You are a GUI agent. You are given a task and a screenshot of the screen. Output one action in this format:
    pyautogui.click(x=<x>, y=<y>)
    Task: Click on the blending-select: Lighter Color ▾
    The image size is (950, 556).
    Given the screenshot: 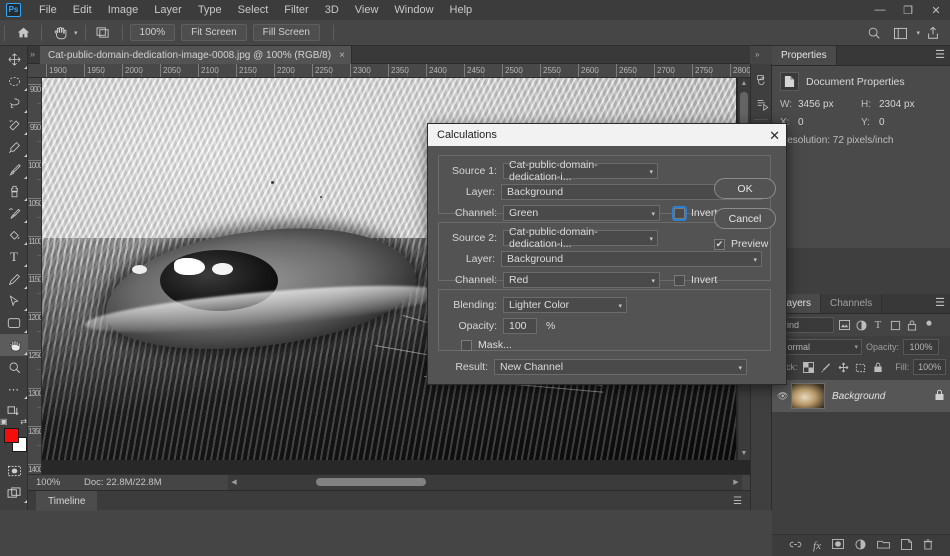 What is the action you would take?
    pyautogui.click(x=565, y=305)
    